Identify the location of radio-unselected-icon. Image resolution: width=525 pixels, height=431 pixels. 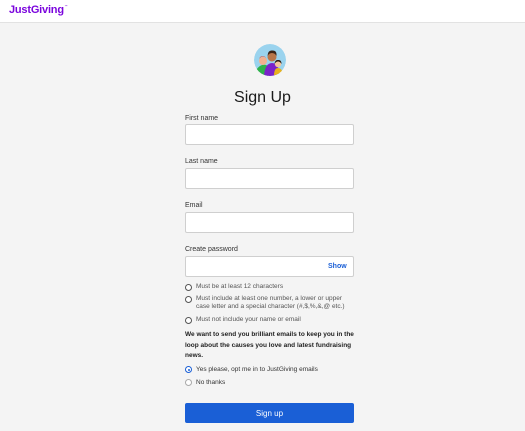
(188, 382).